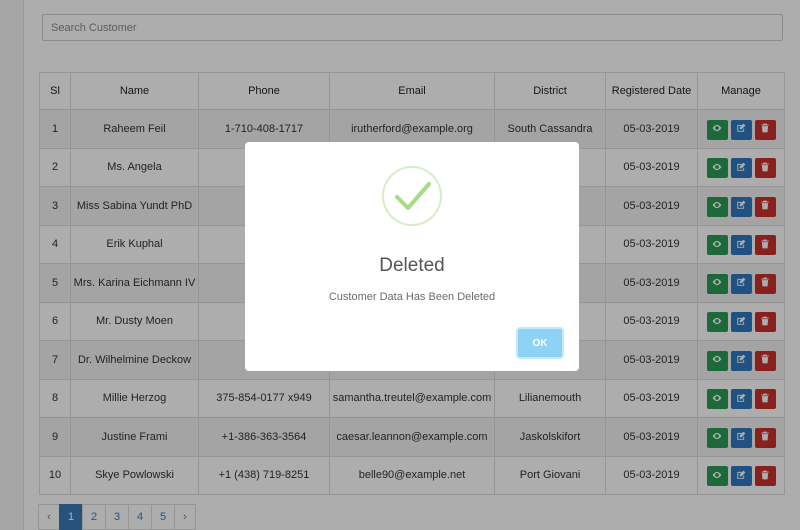  Describe the element at coordinates (540, 343) in the screenshot. I see `ok-button: OK` at that location.